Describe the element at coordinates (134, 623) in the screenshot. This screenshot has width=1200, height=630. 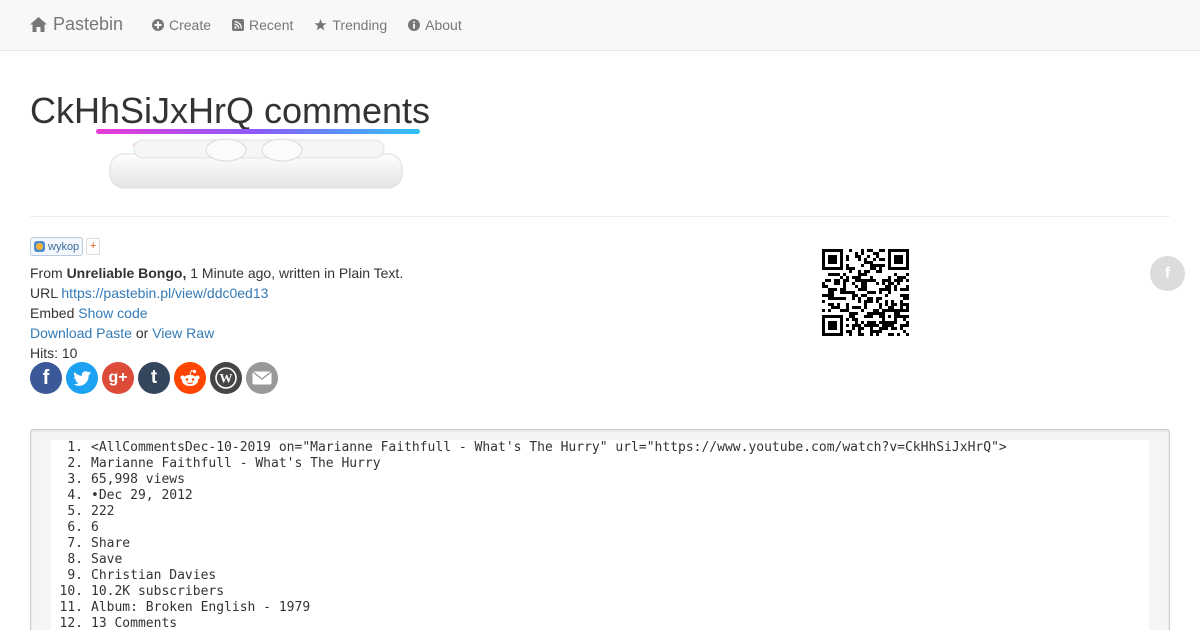
I see `line-text: 13 Comments` at that location.